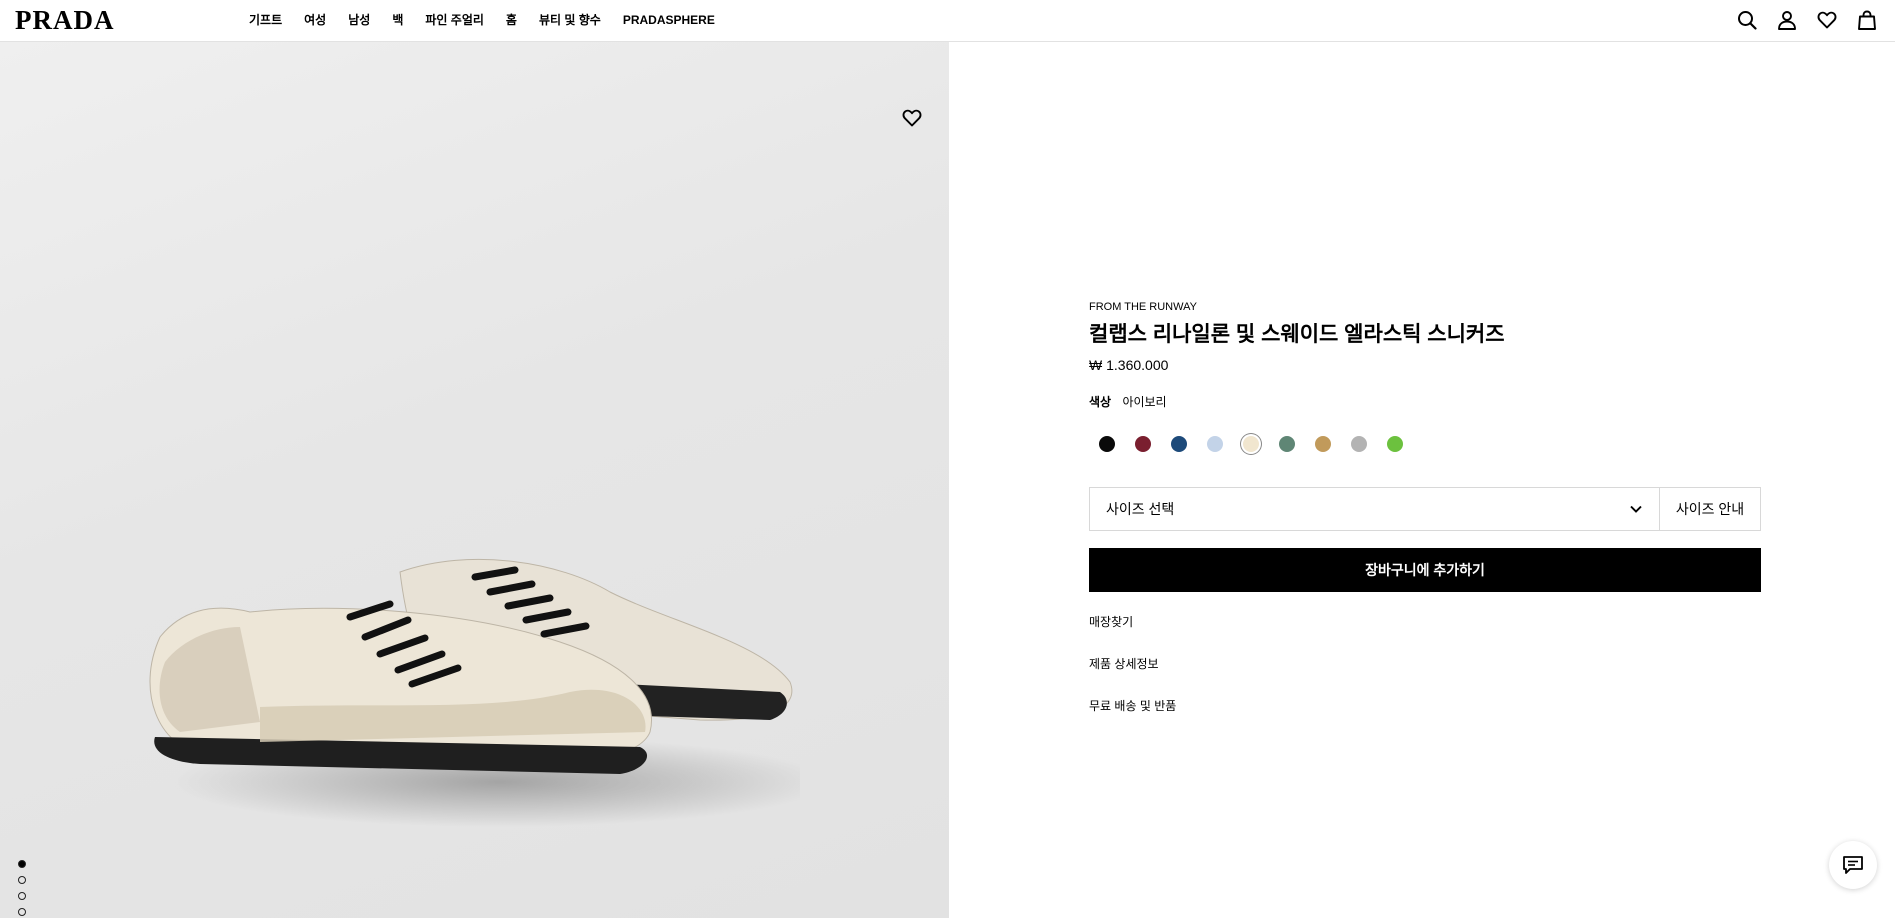  Describe the element at coordinates (1144, 402) in the screenshot. I see `color-value: 아이보리` at that location.